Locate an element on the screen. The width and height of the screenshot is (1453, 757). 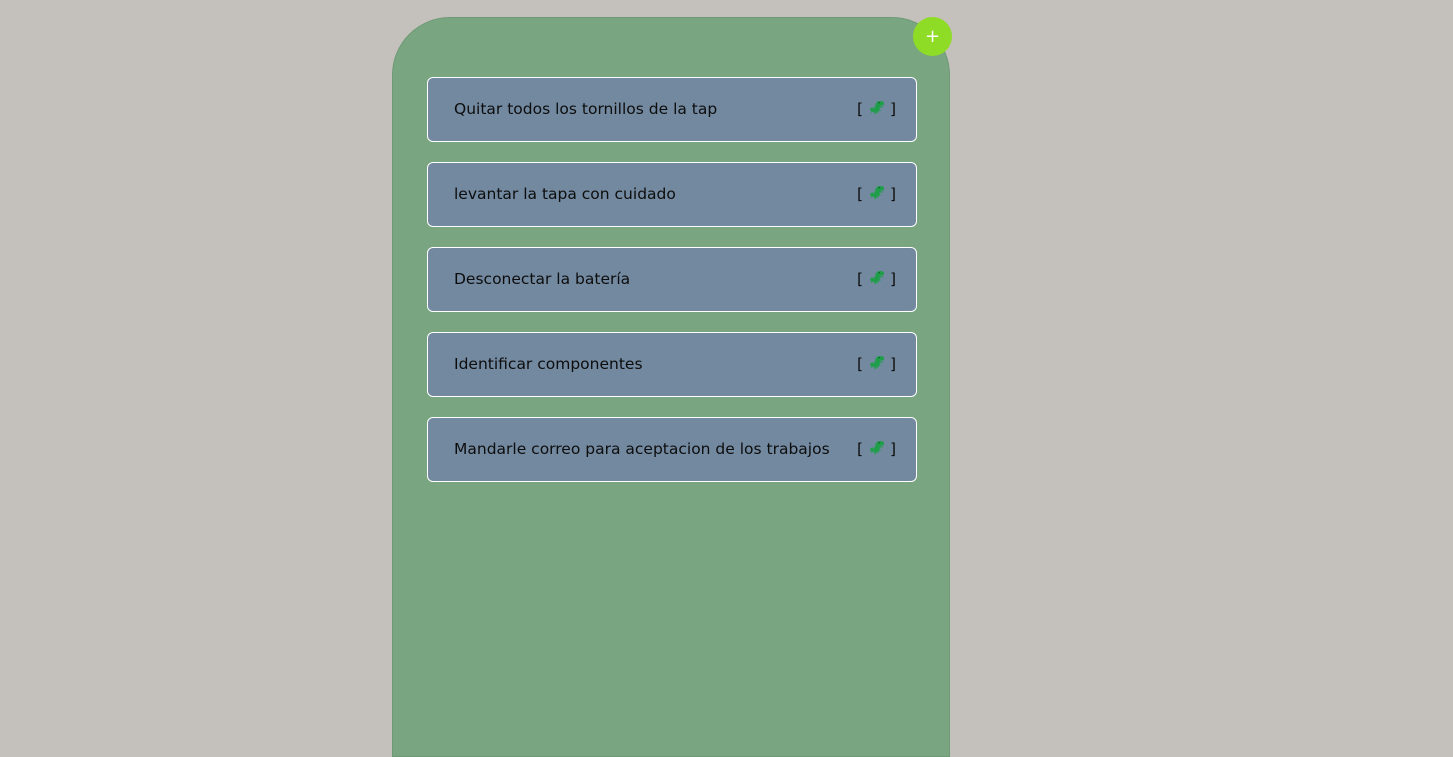
task-item: levantar la tapa con cuidado [ ] is located at coordinates (672, 194).